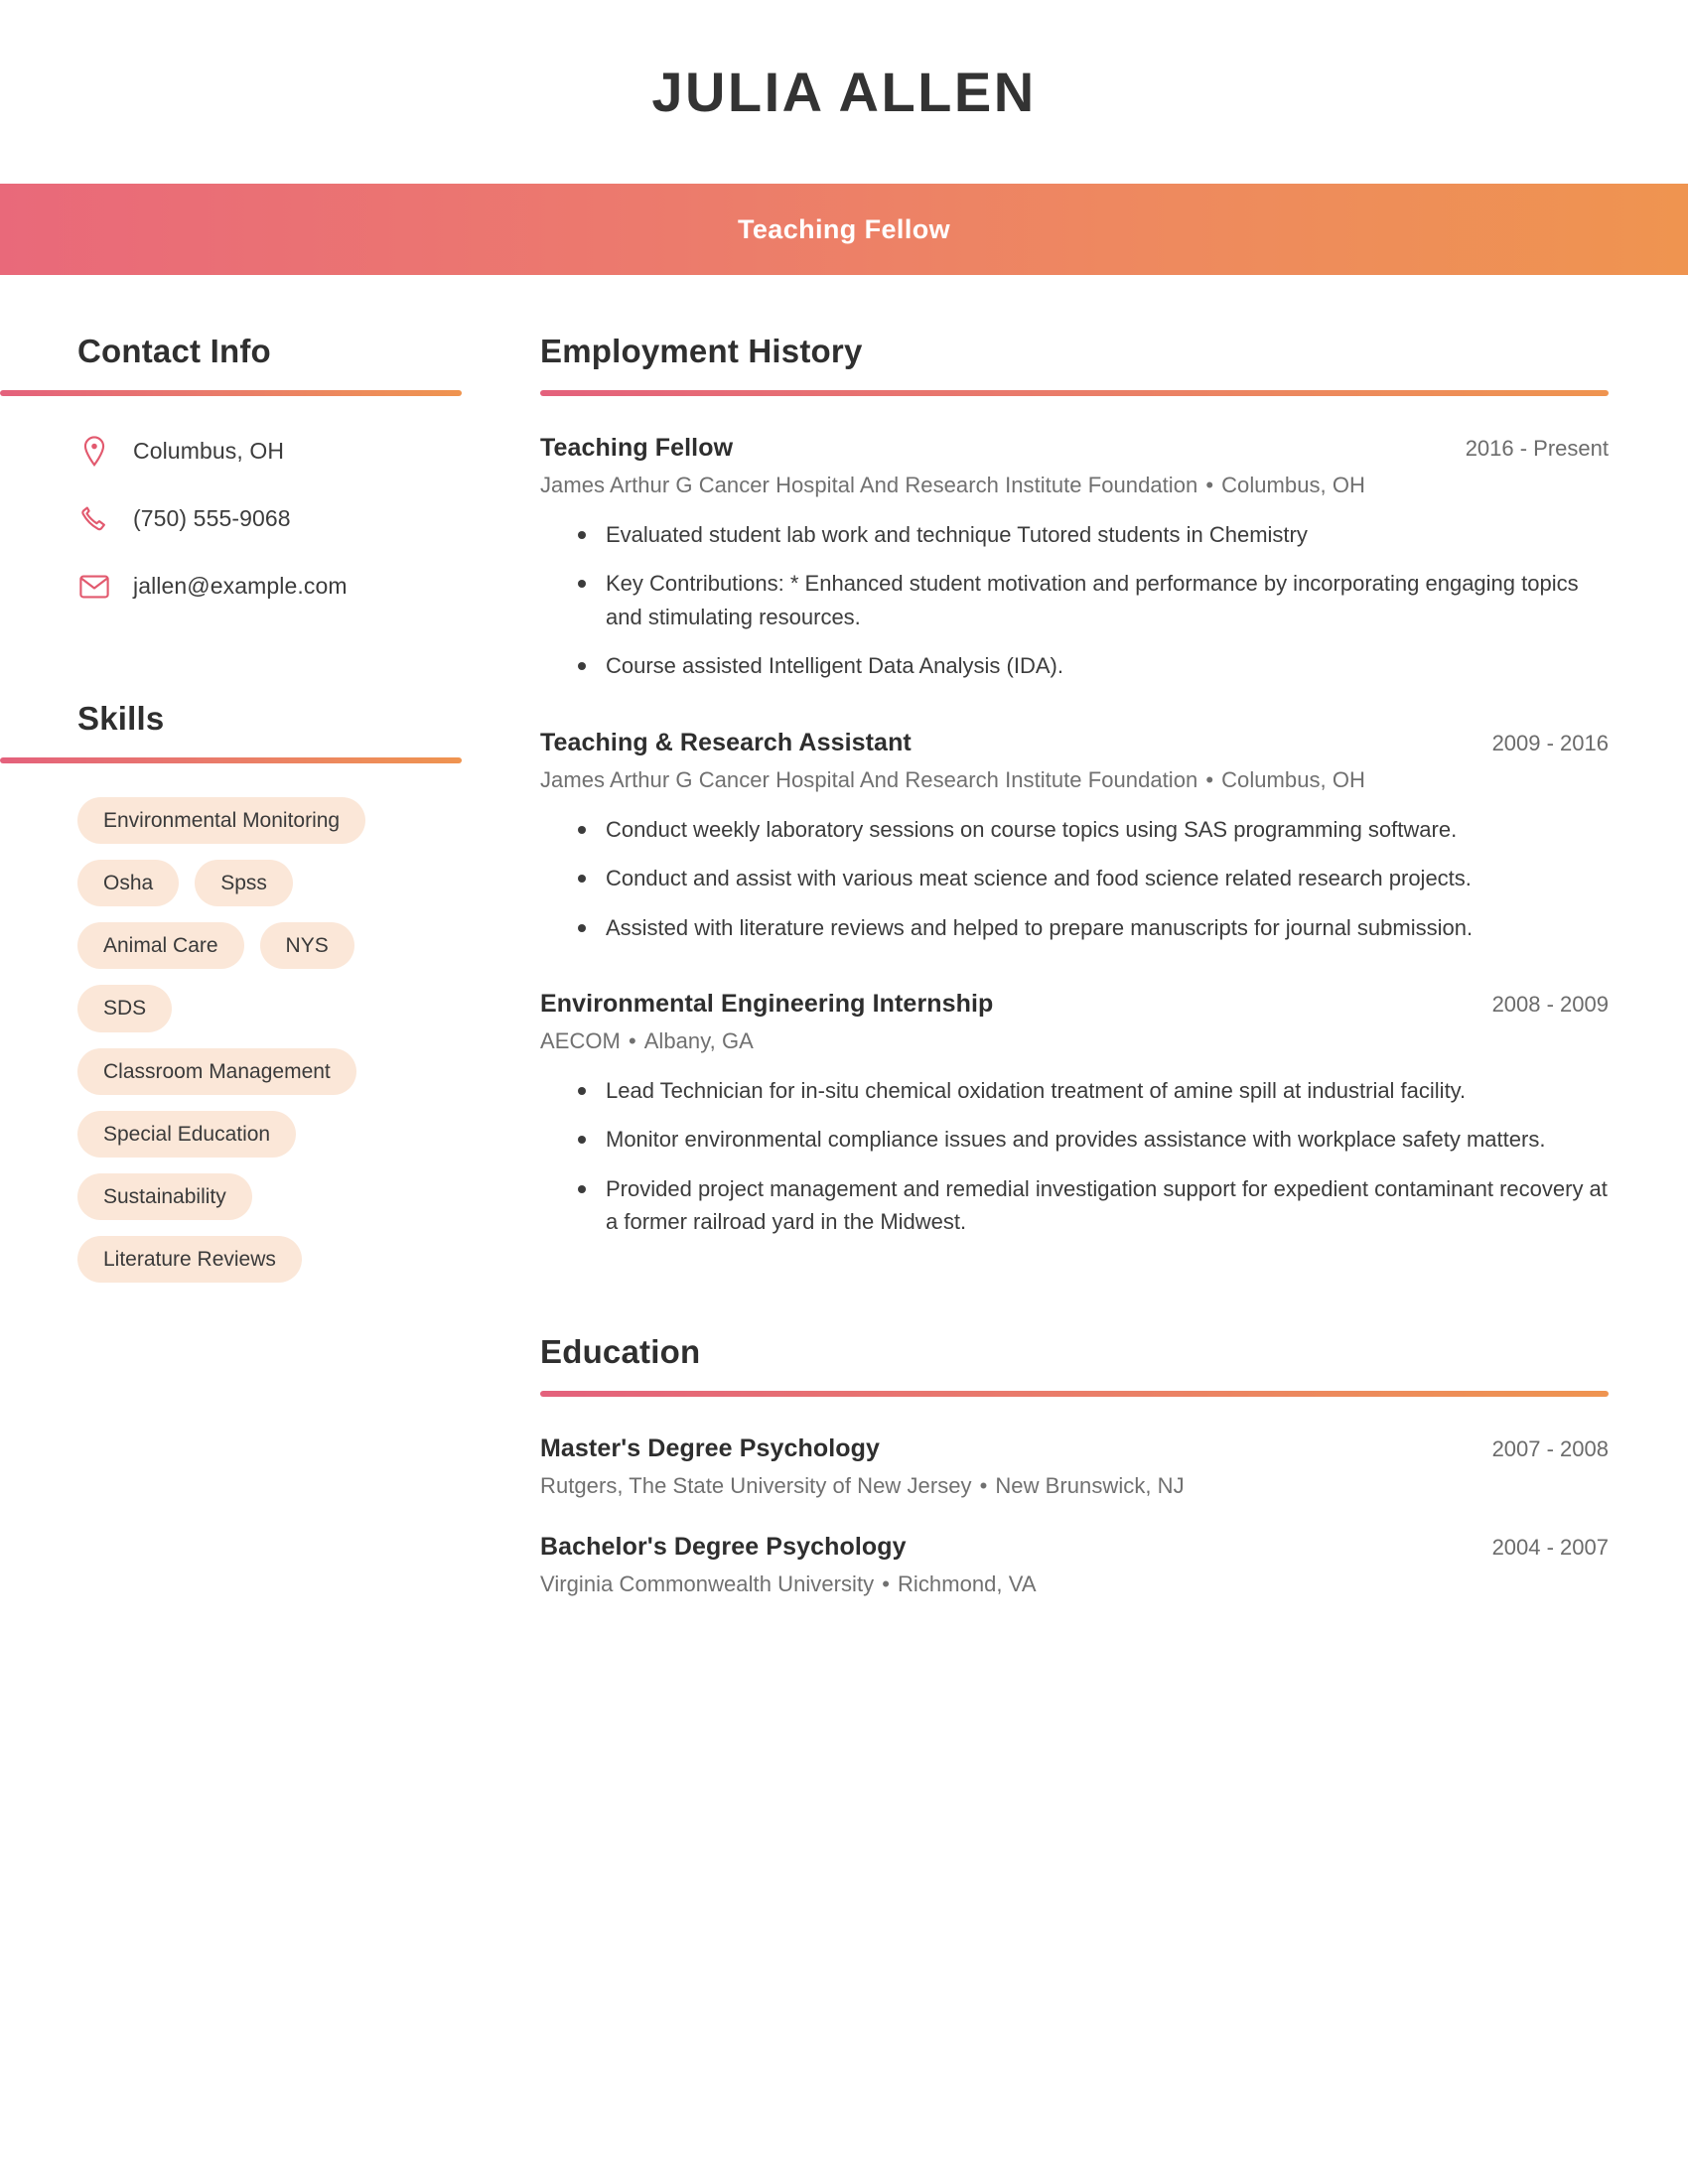  Describe the element at coordinates (698, 1040) in the screenshot. I see `employment-location: Albany, GA` at that location.